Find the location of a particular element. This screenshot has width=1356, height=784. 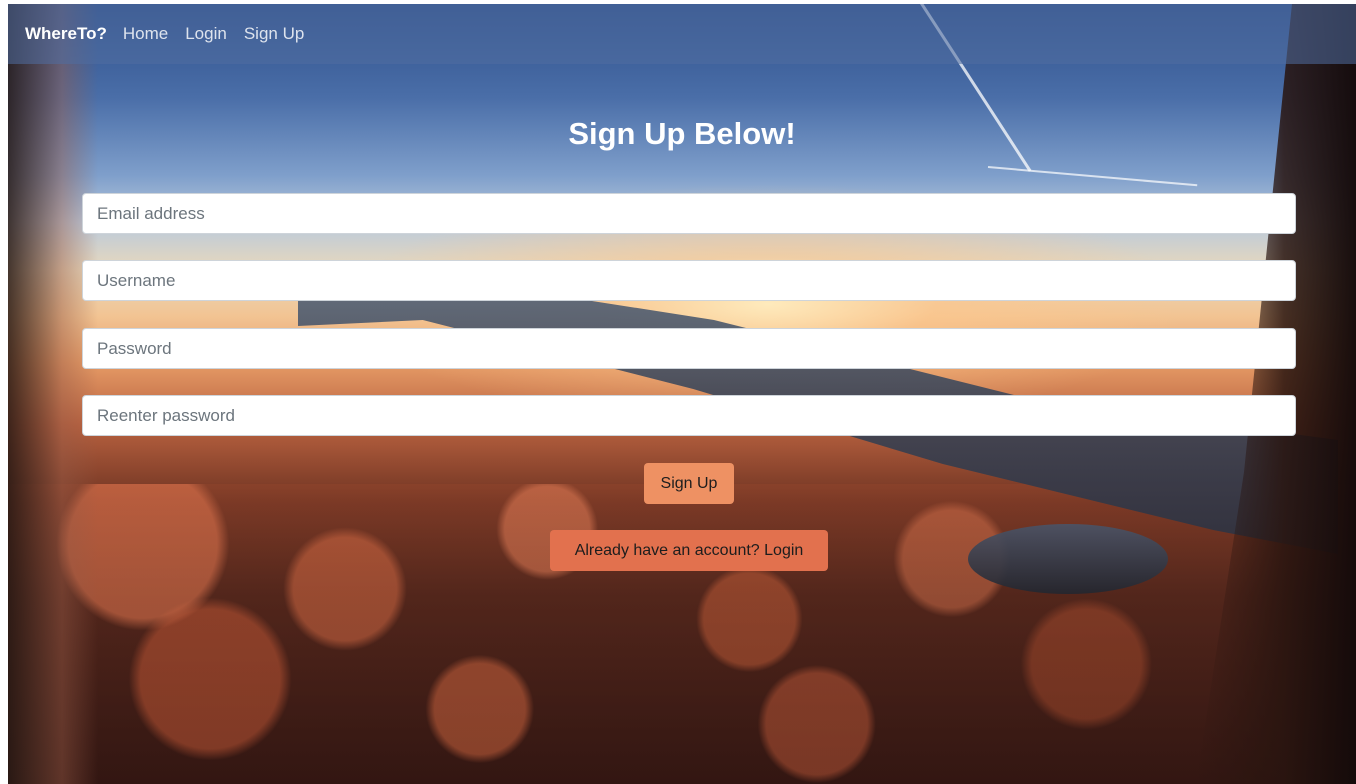

password-field is located at coordinates (689, 348).